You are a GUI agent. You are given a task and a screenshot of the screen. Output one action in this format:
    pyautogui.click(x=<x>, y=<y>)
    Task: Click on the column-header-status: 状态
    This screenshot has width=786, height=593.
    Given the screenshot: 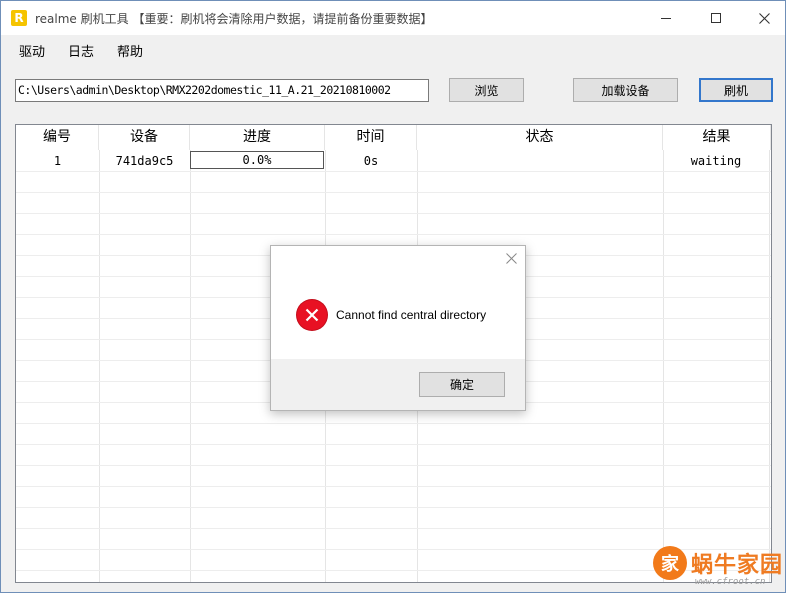 What is the action you would take?
    pyautogui.click(x=540, y=137)
    